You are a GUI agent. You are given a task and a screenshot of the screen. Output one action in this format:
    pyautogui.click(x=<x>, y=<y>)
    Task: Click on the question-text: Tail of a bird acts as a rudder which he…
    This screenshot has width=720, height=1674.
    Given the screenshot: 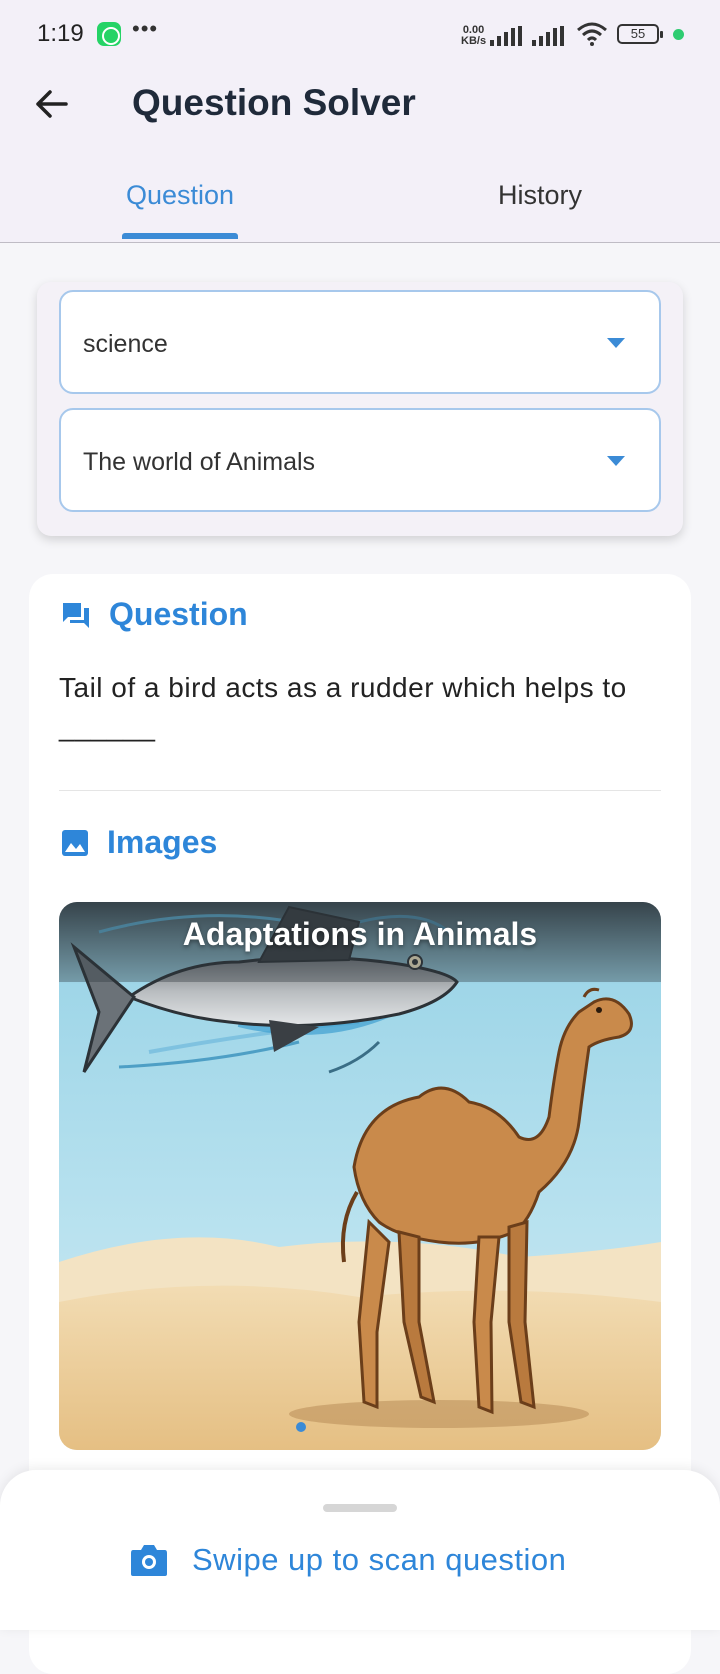 What is the action you would take?
    pyautogui.click(x=343, y=707)
    